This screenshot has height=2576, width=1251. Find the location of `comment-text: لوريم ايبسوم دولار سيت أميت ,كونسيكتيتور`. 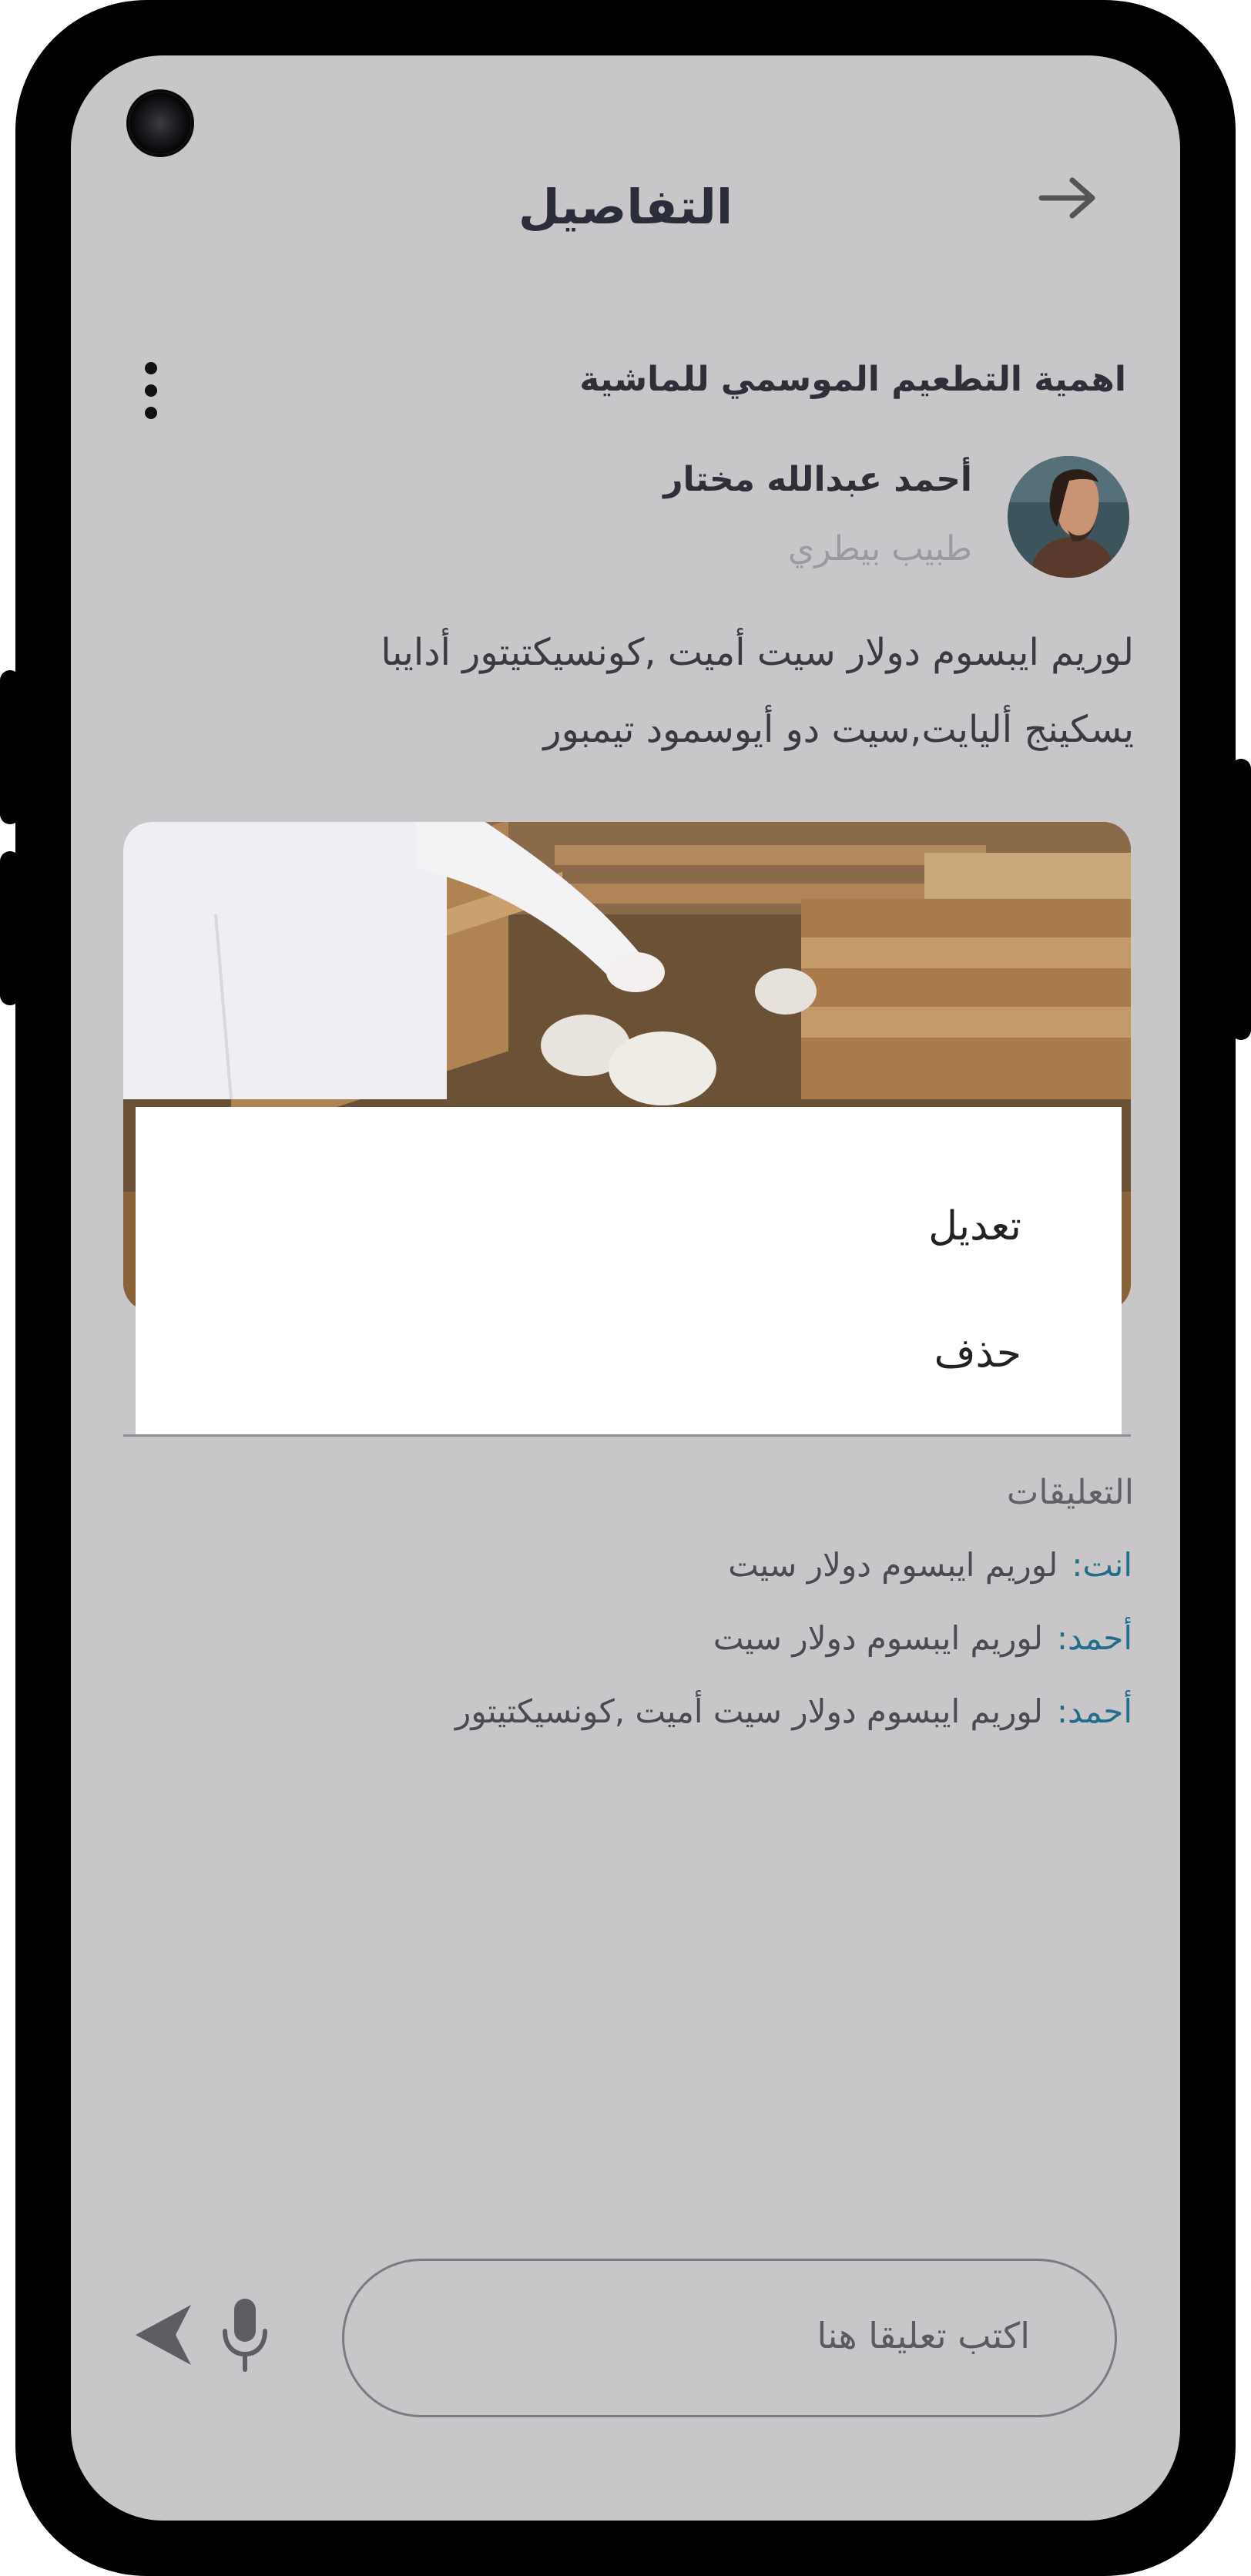

comment-text: لوريم ايبسوم دولار سيت أميت ,كونسيكتيتور is located at coordinates (749, 1711).